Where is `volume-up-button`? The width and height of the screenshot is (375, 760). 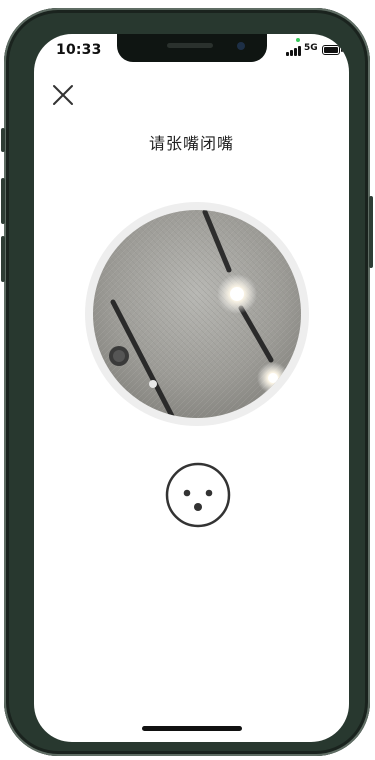 volume-up-button is located at coordinates (3, 201).